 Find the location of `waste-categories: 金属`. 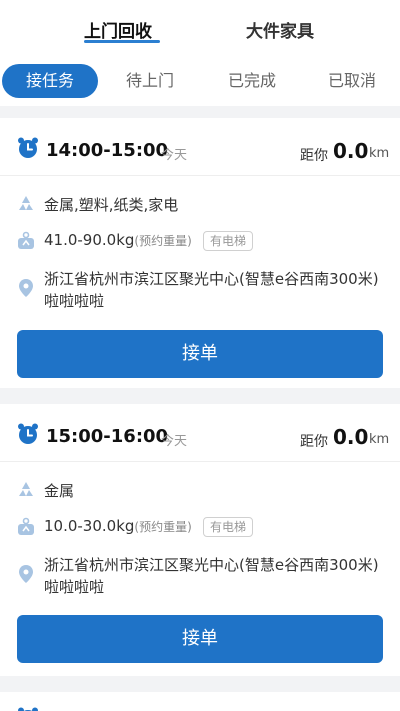

waste-categories: 金属 is located at coordinates (59, 491).